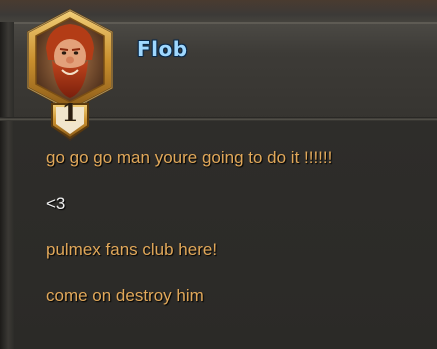 Image resolution: width=437 pixels, height=349 pixels. I want to click on player-name: Flob, so click(162, 49).